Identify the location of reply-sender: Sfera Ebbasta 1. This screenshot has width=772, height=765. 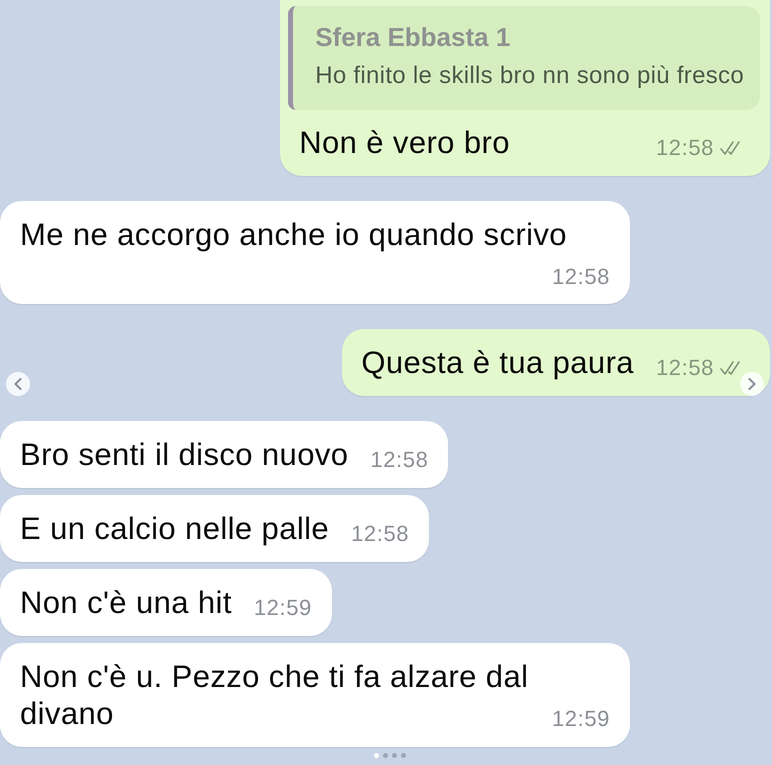
(413, 37).